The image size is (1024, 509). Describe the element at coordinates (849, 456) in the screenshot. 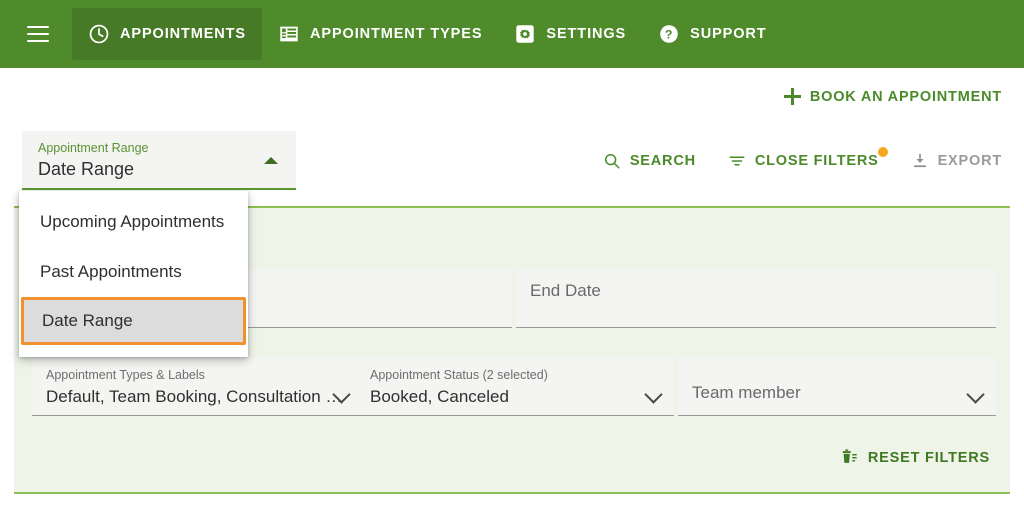

I see `trash-list-icon` at that location.